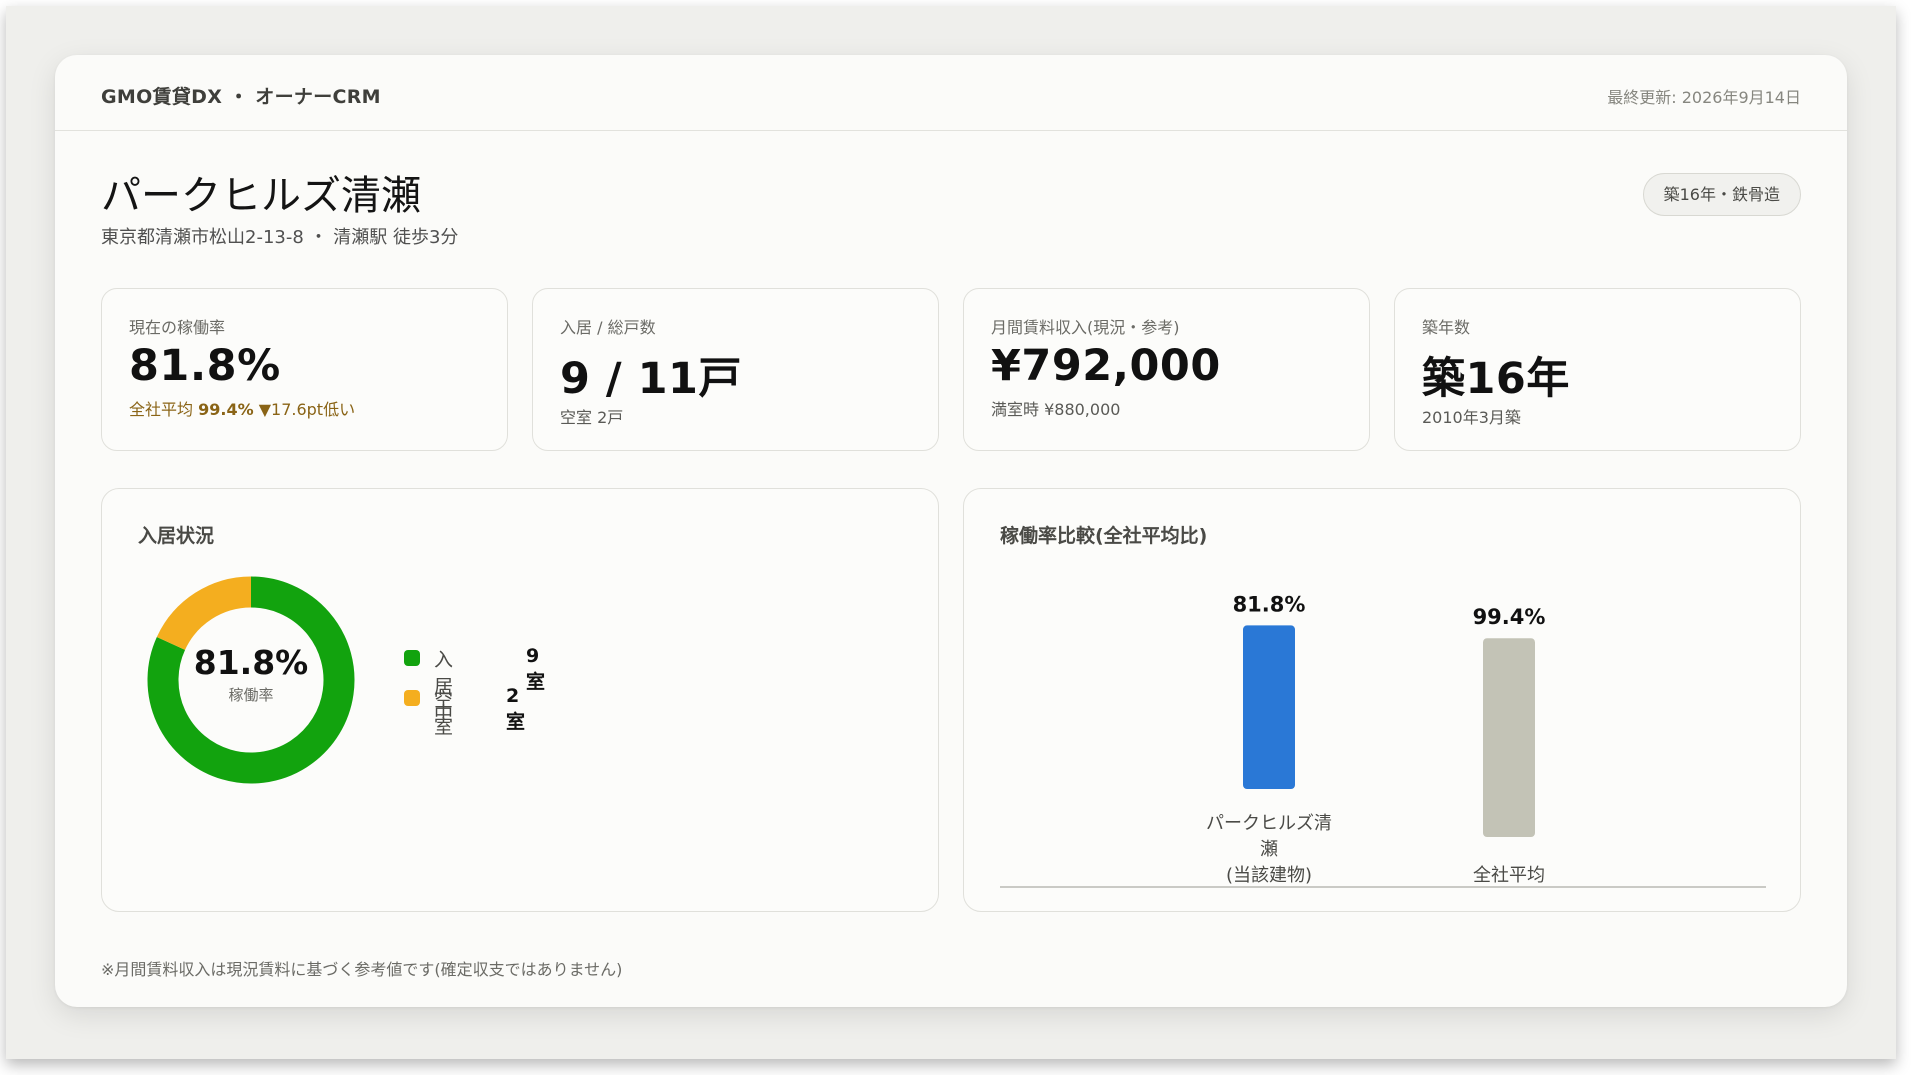  What do you see at coordinates (1056, 409) in the screenshot?
I see `kpi-sub: 満室時 ¥880,000` at bounding box center [1056, 409].